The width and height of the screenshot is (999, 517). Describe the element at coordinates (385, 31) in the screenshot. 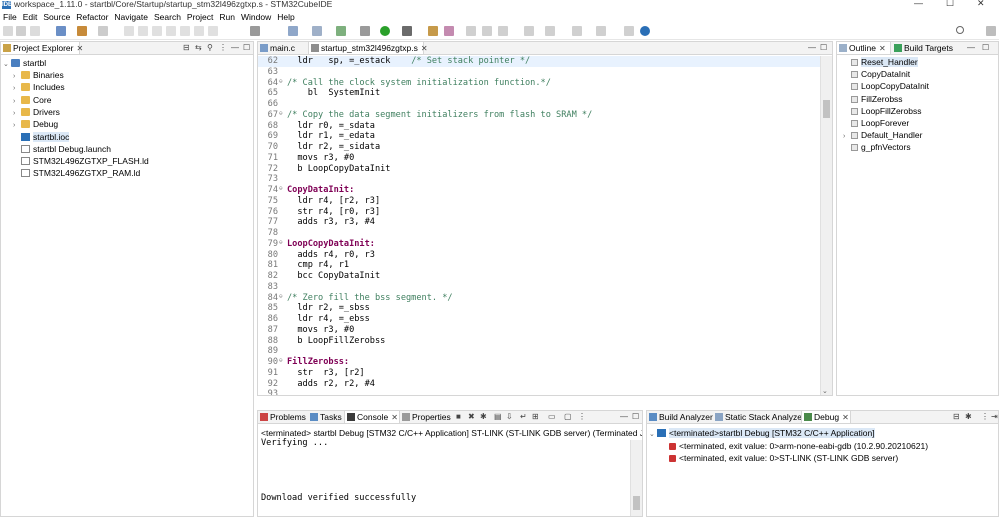

I see `run-icon` at that location.